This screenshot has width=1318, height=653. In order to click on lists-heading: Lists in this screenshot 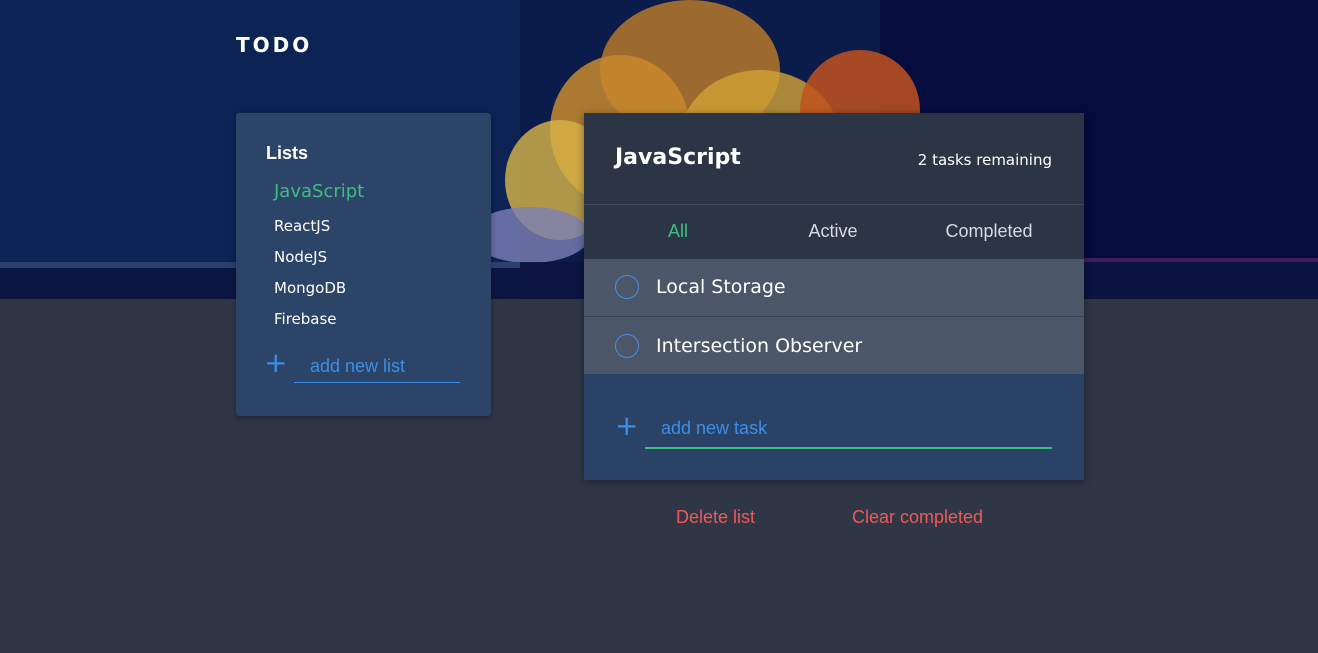, I will do `click(287, 153)`.